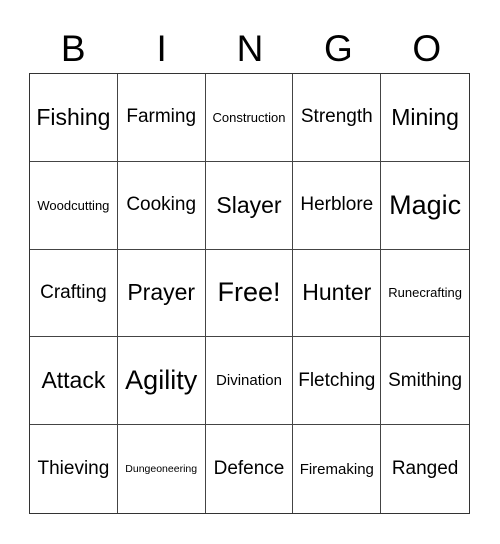  What do you see at coordinates (74, 469) in the screenshot?
I see `bingo-cell: Thieving` at bounding box center [74, 469].